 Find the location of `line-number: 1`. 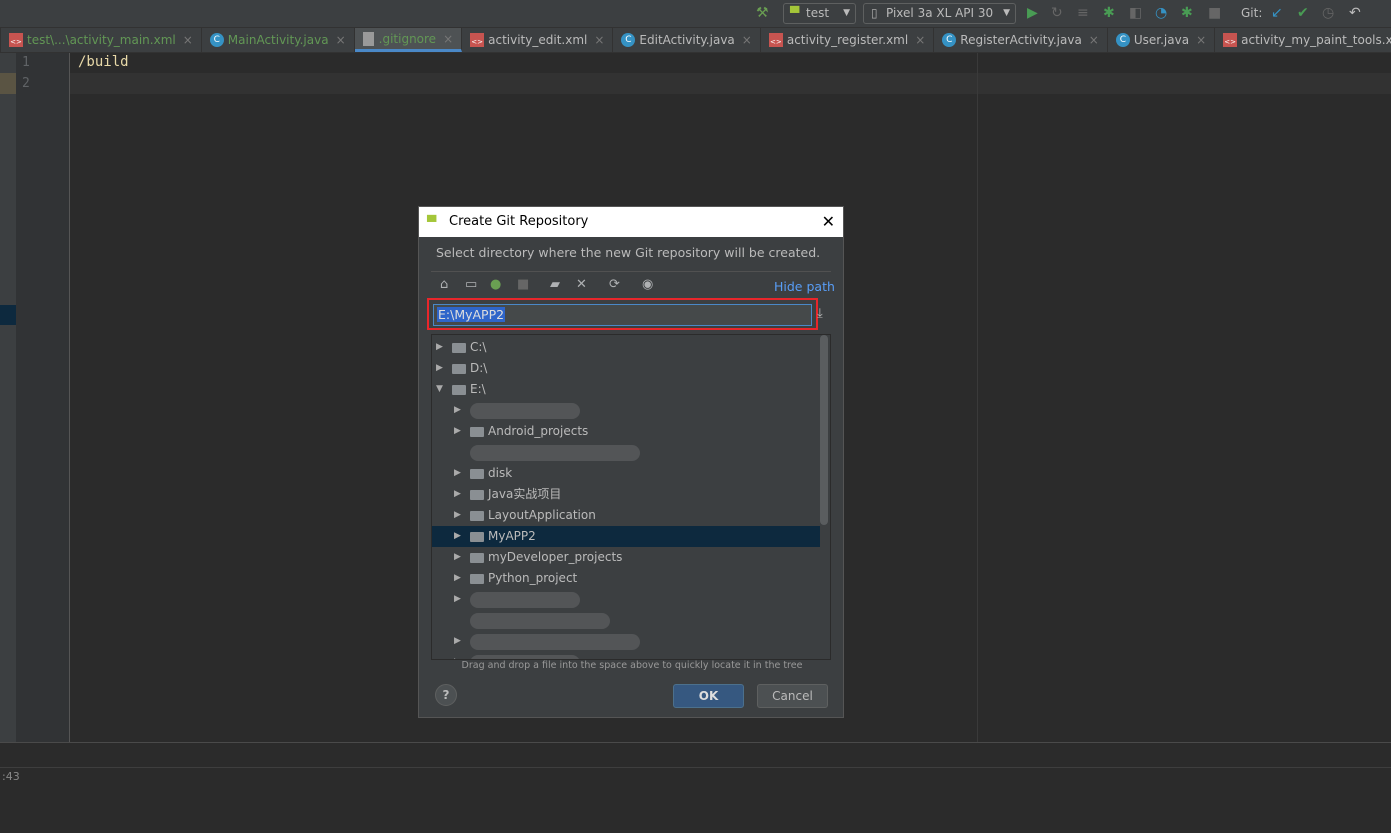

line-number: 1 is located at coordinates (26, 62).